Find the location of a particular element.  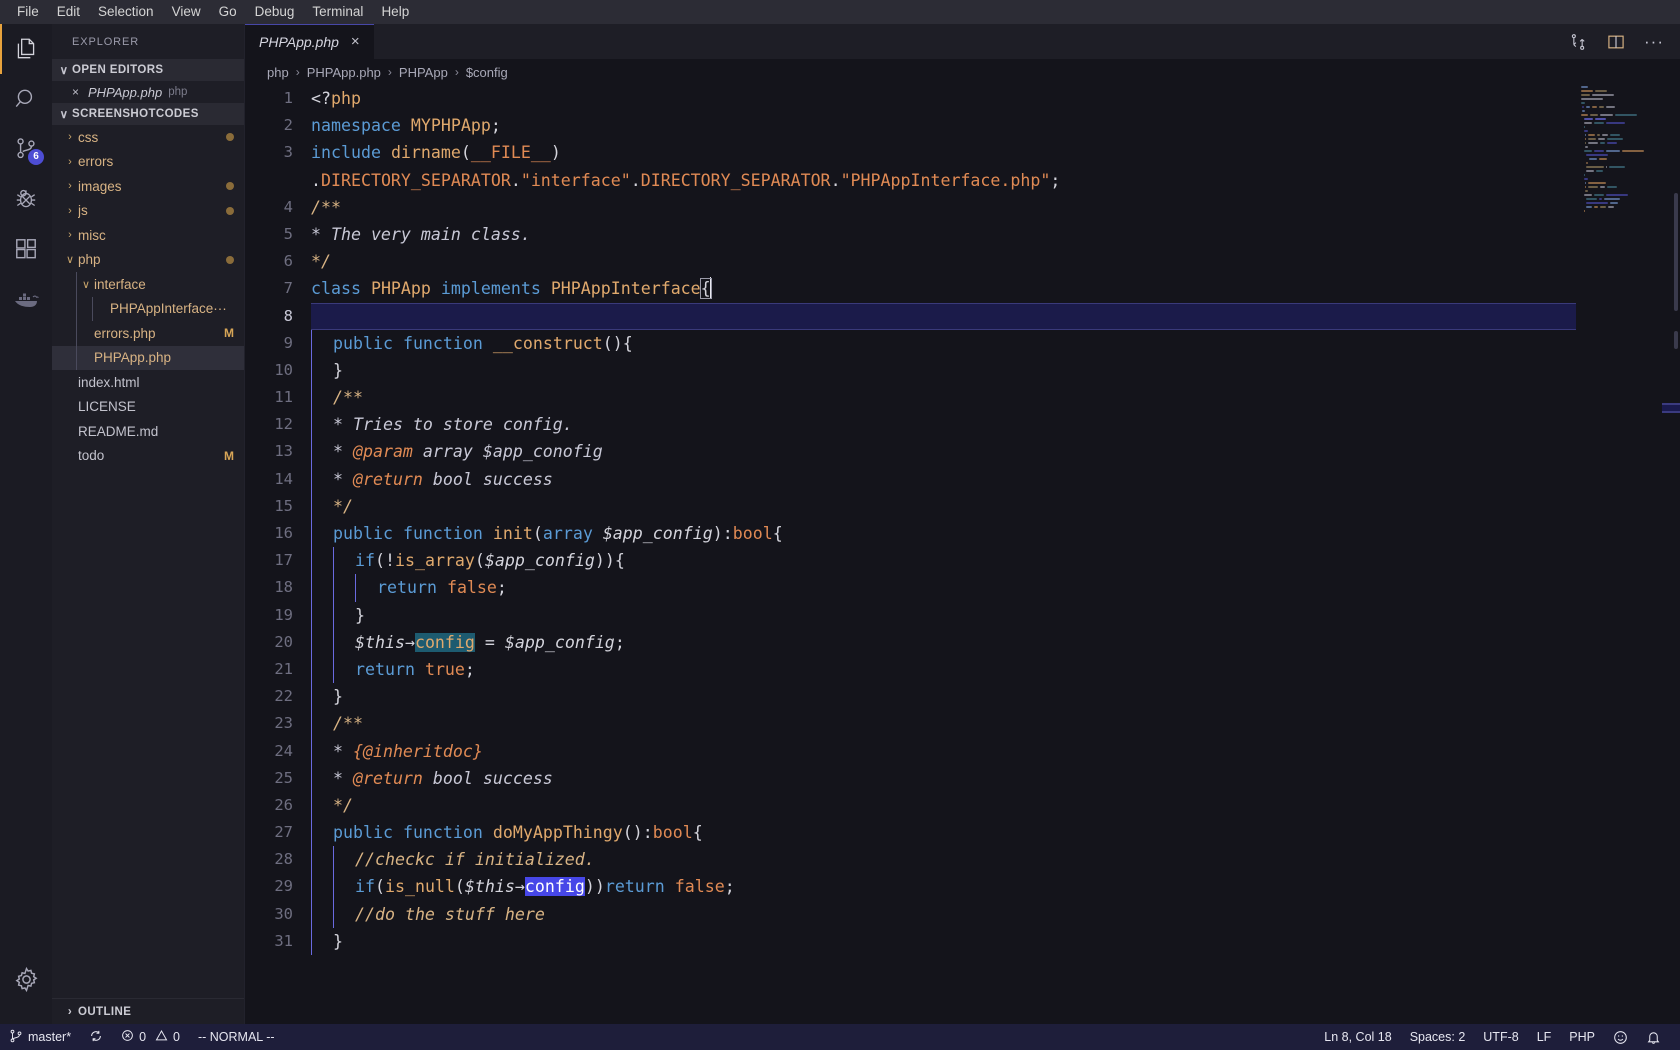

code-line: 5 * The very main class. is located at coordinates (962, 234).